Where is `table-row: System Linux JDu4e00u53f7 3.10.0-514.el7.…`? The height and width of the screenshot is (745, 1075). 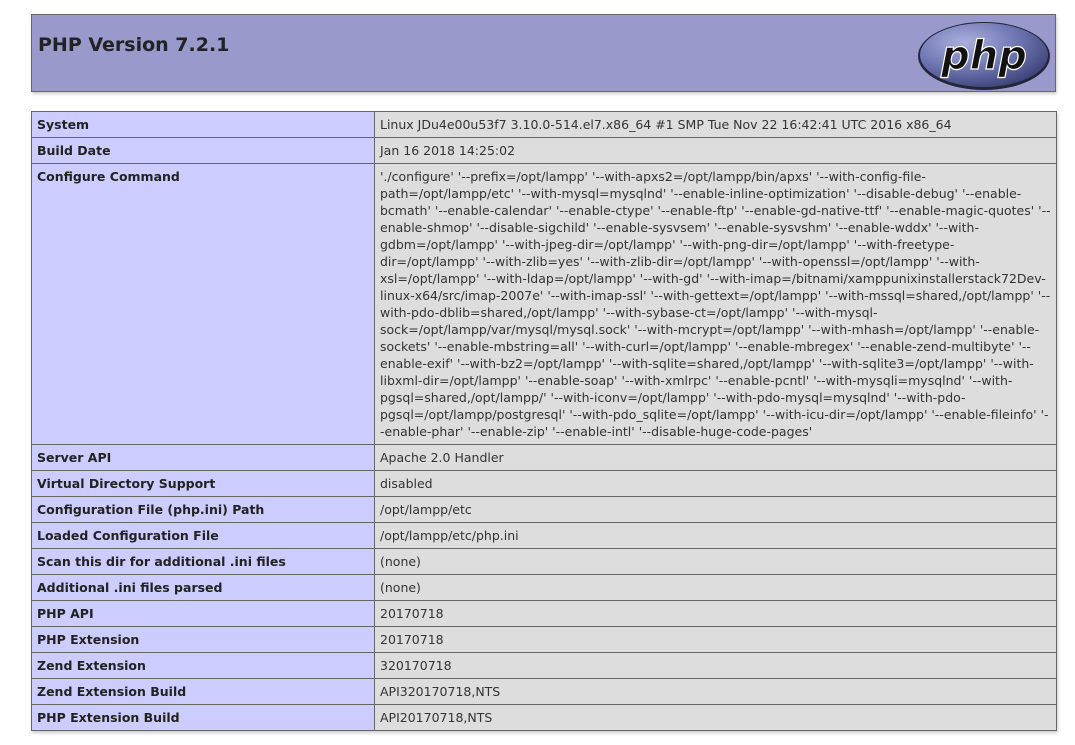
table-row: System Linux JDu4e00u53f7 3.10.0-514.el7.… is located at coordinates (544, 124).